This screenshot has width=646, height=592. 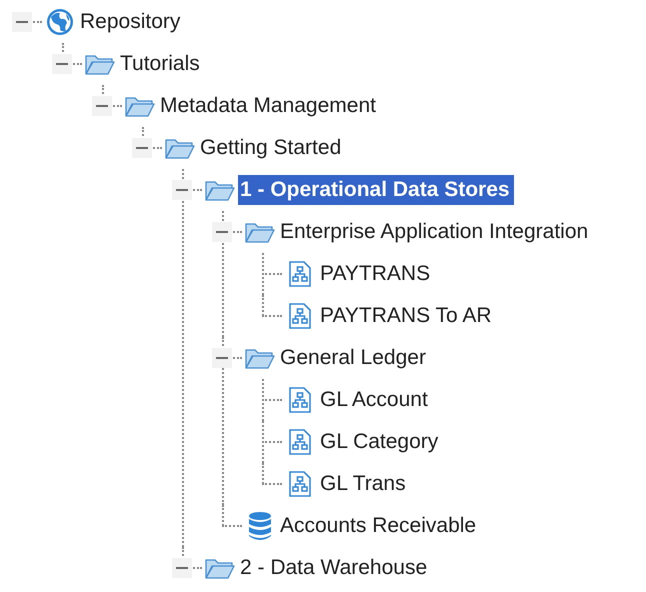 I want to click on tree-item: GL Trans, so click(x=364, y=484).